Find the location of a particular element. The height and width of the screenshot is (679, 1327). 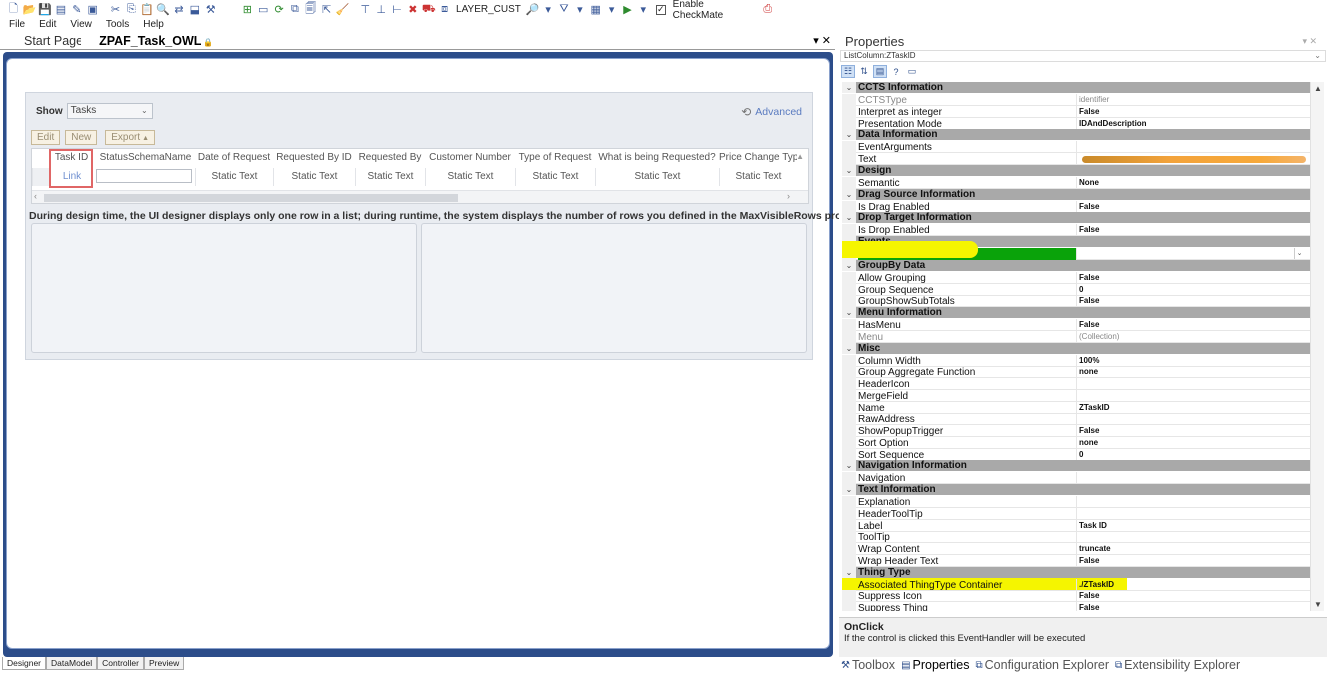

replace-icon: ⇄ is located at coordinates (179, 9).